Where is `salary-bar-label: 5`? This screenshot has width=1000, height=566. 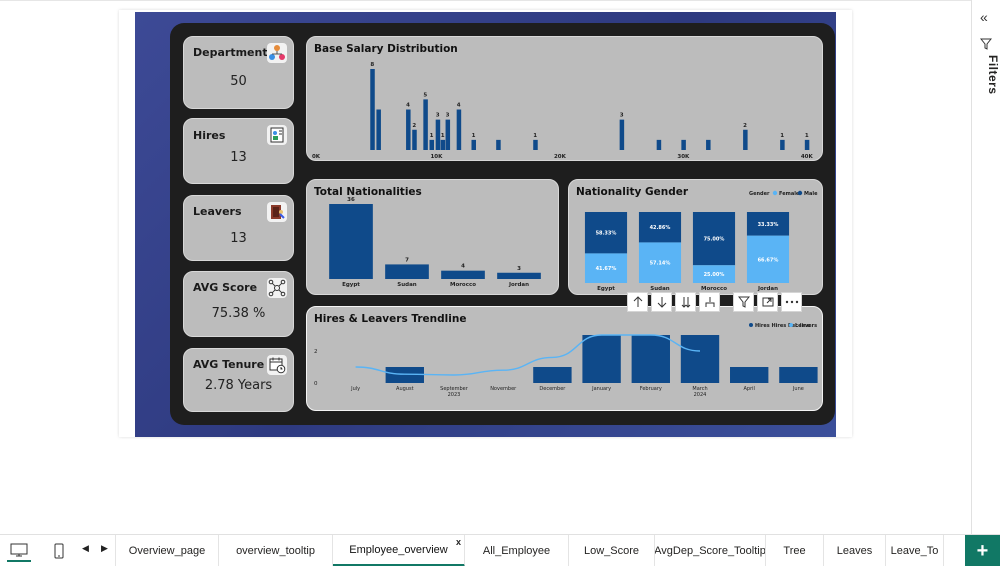
salary-bar-label: 5 is located at coordinates (425, 95).